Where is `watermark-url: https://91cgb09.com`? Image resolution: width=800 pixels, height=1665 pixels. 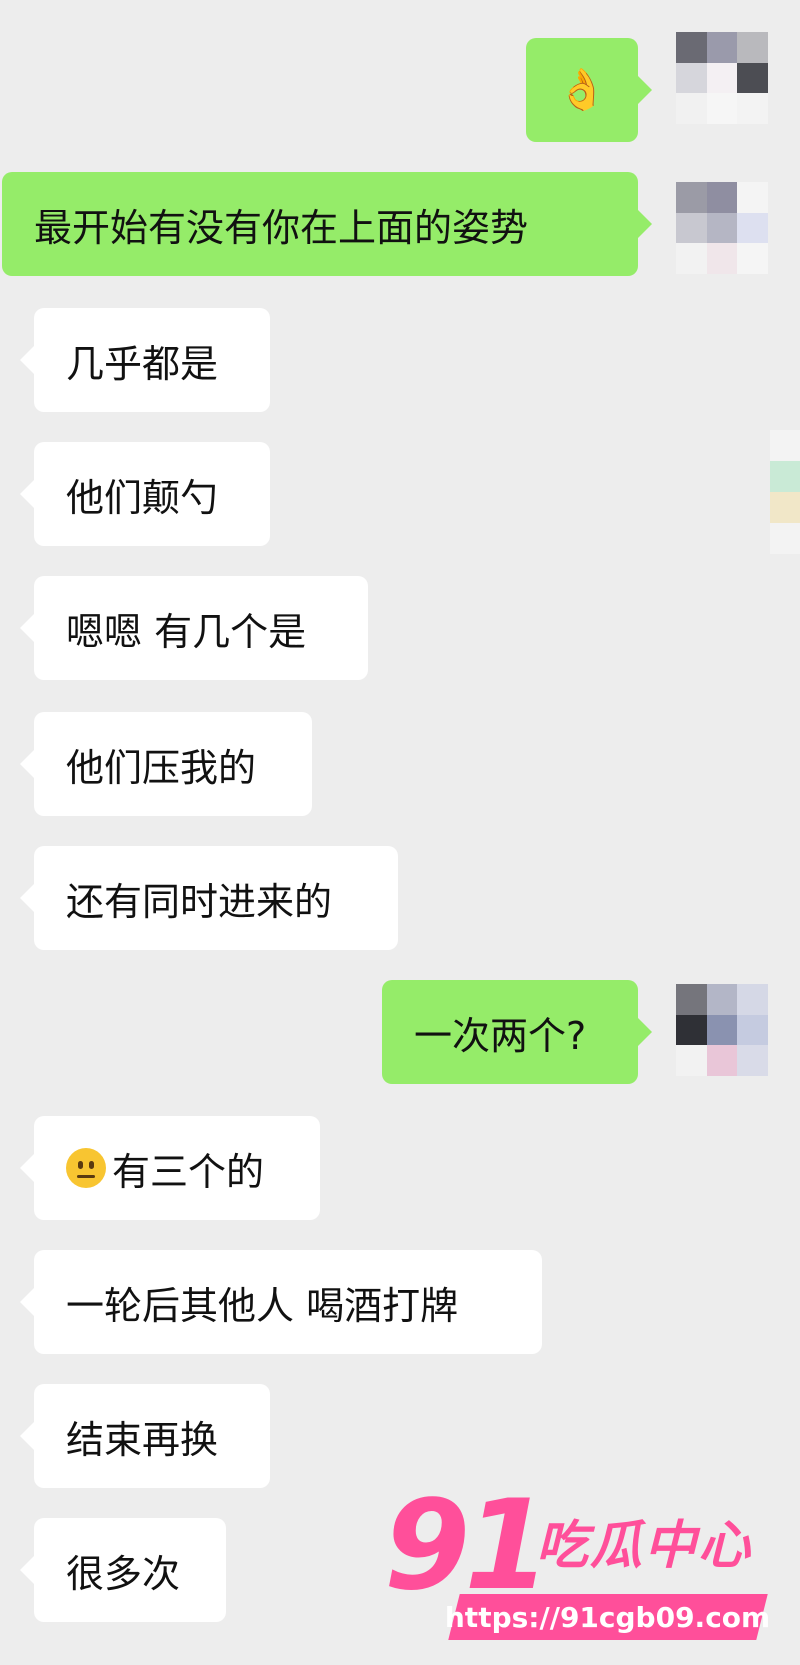
watermark-url: https://91cgb09.com is located at coordinates (608, 1617).